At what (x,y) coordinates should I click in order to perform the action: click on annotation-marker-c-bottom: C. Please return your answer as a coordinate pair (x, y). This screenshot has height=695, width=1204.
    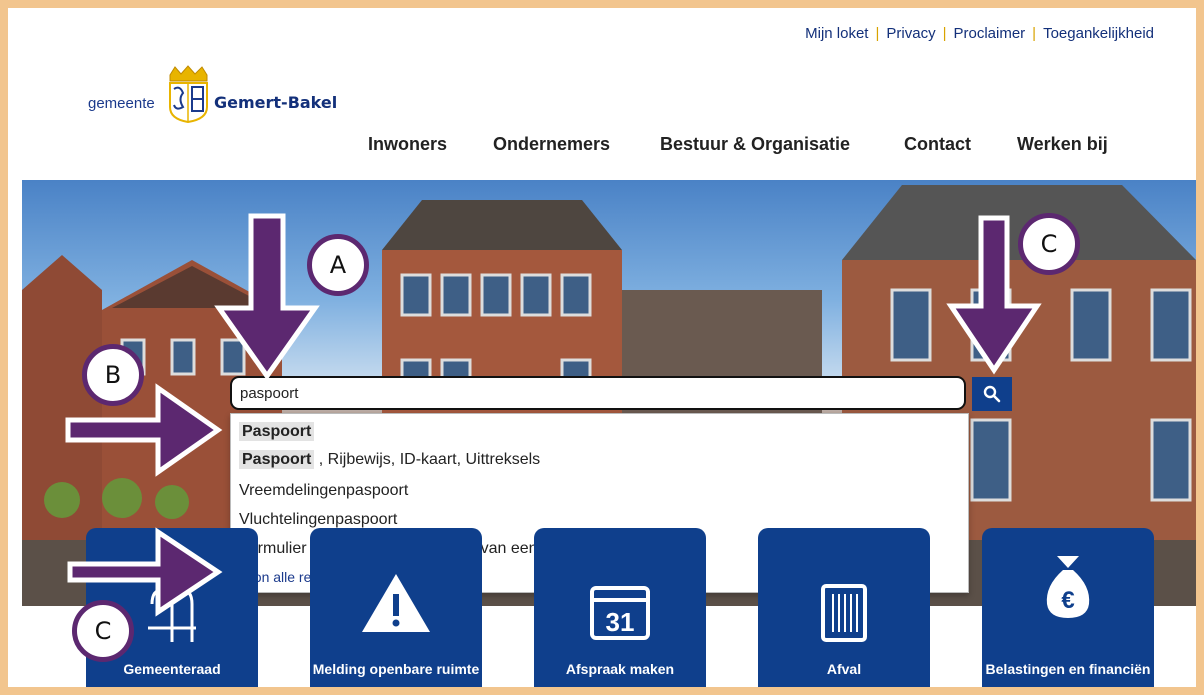
    Looking at the image, I should click on (103, 631).